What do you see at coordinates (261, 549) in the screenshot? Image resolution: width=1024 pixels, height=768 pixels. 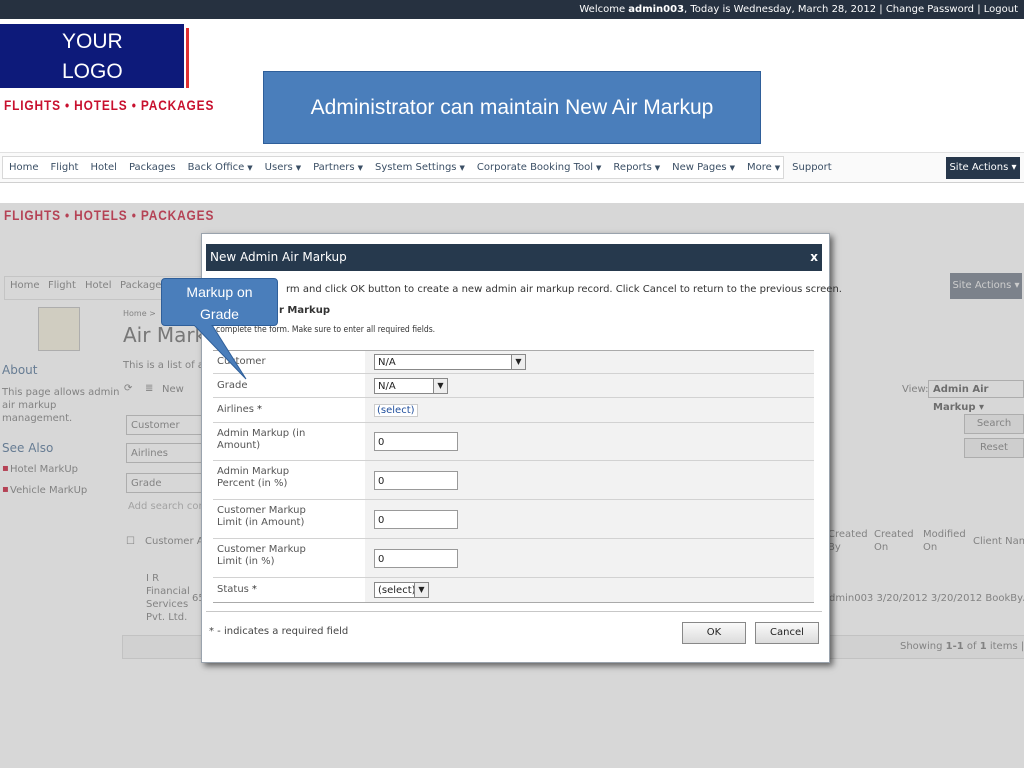 I see `customer-limit-percent-label-1: Customer Markup` at bounding box center [261, 549].